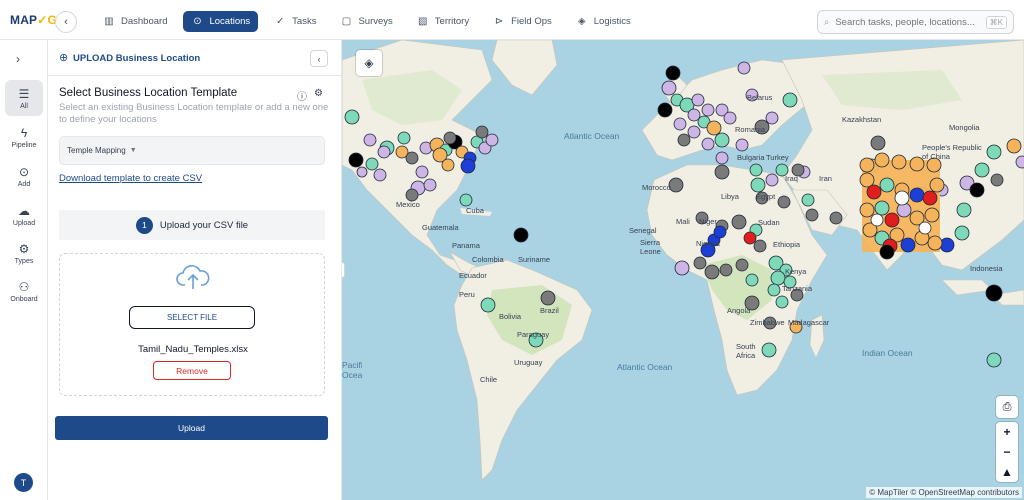 The image size is (1024, 500). What do you see at coordinates (475, 210) in the screenshot?
I see `map-place-label: Cuba` at bounding box center [475, 210].